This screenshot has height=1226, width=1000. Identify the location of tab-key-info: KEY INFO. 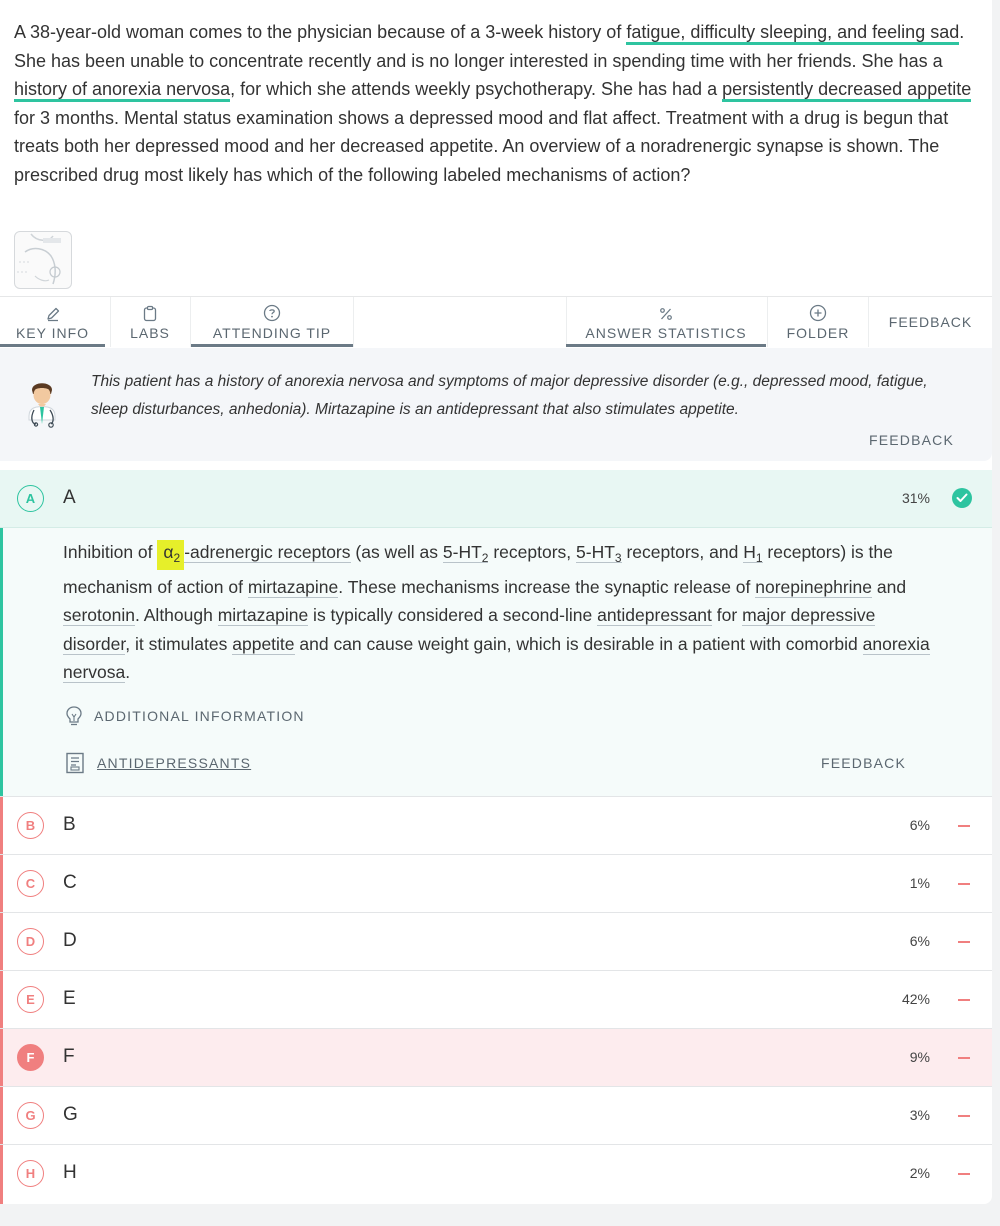
(52, 322).